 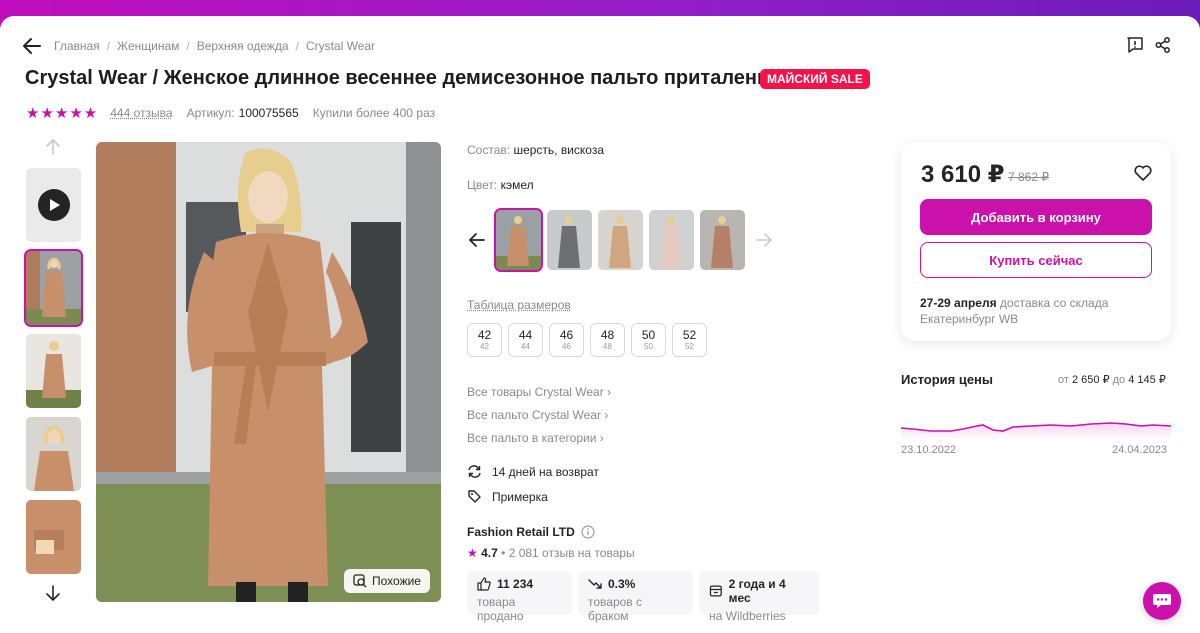 I want to click on size-number: 48, so click(x=607, y=334).